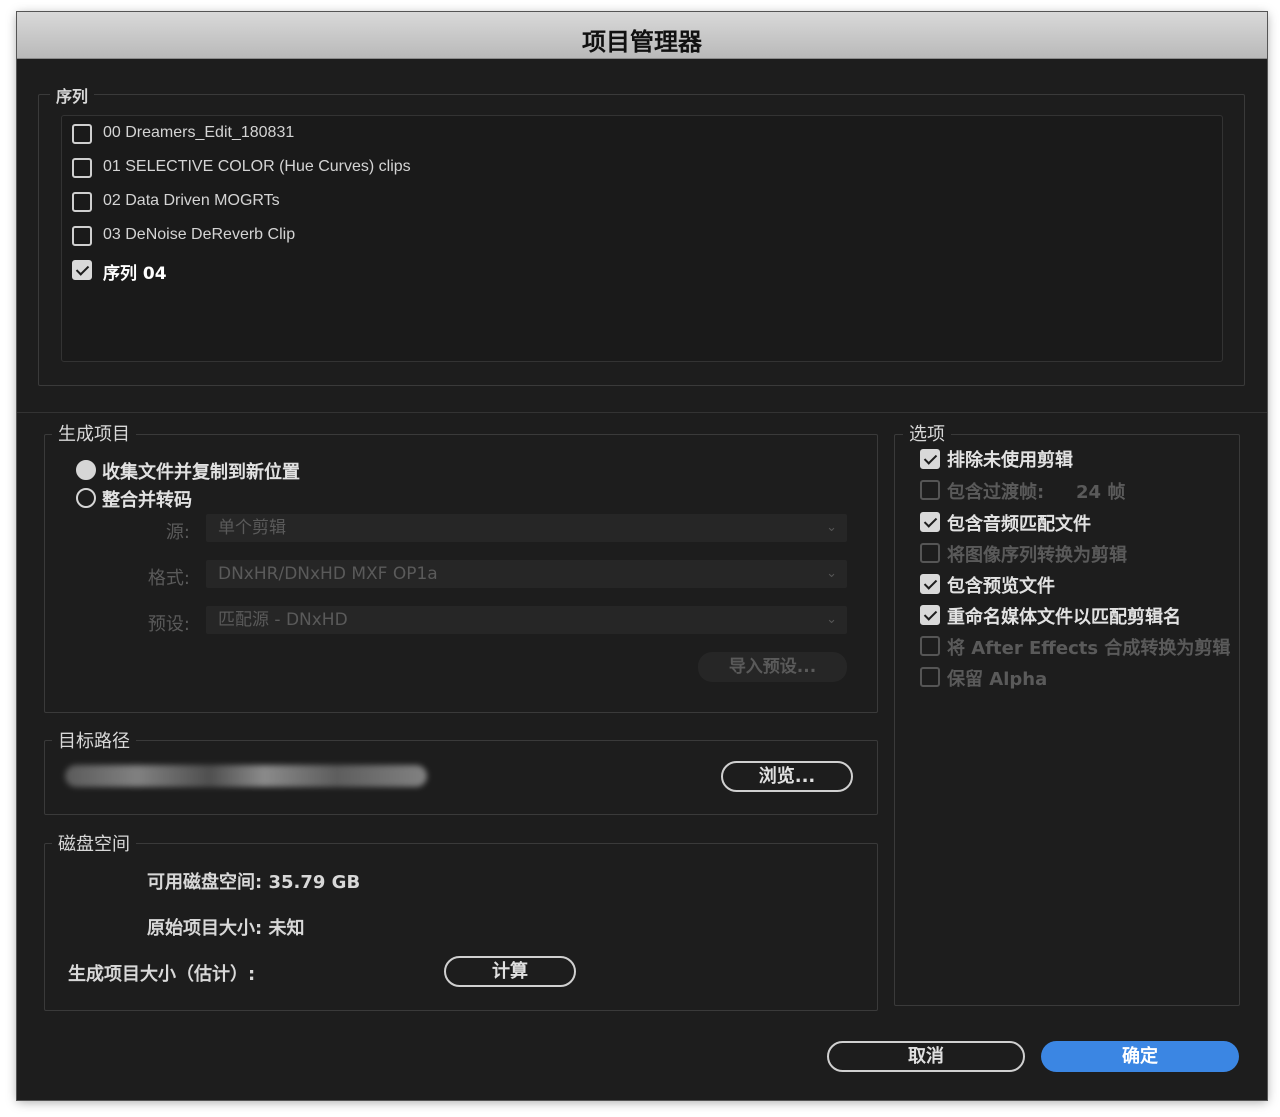 The width and height of the screenshot is (1280, 1117). Describe the element at coordinates (328, 574) in the screenshot. I see `format-value: DNxHR/DNxHD MXF OP1a` at that location.